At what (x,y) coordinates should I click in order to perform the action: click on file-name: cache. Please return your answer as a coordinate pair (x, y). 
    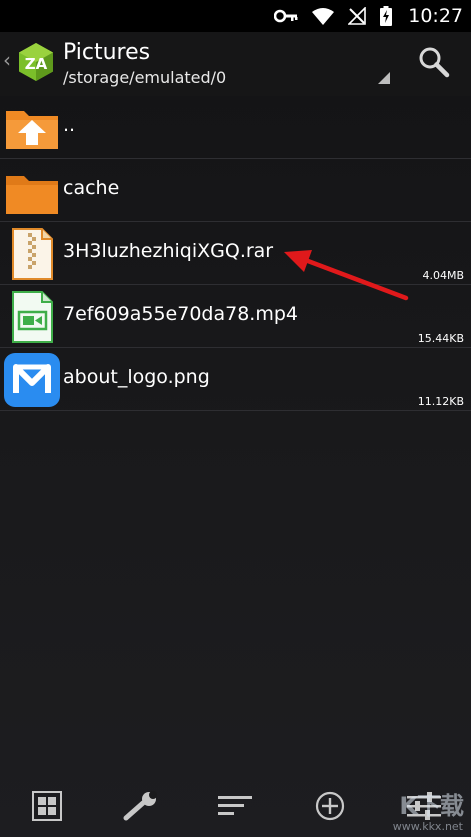
    Looking at the image, I should click on (91, 188).